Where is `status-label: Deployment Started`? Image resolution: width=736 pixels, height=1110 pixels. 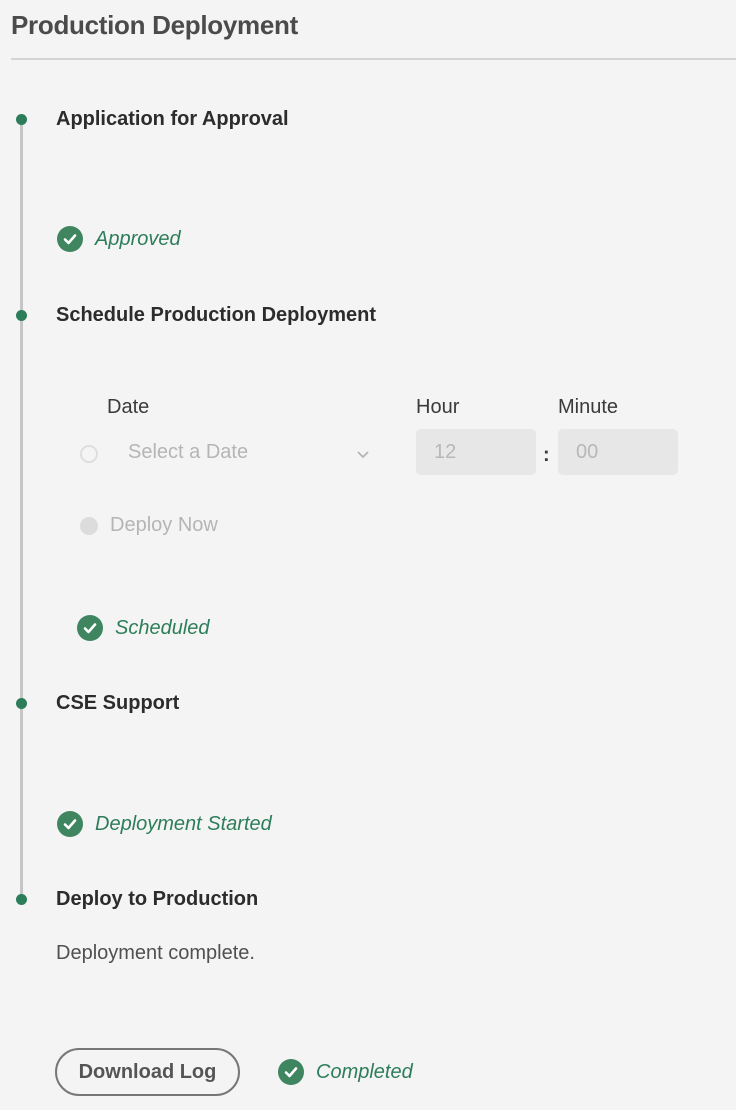 status-label: Deployment Started is located at coordinates (183, 823).